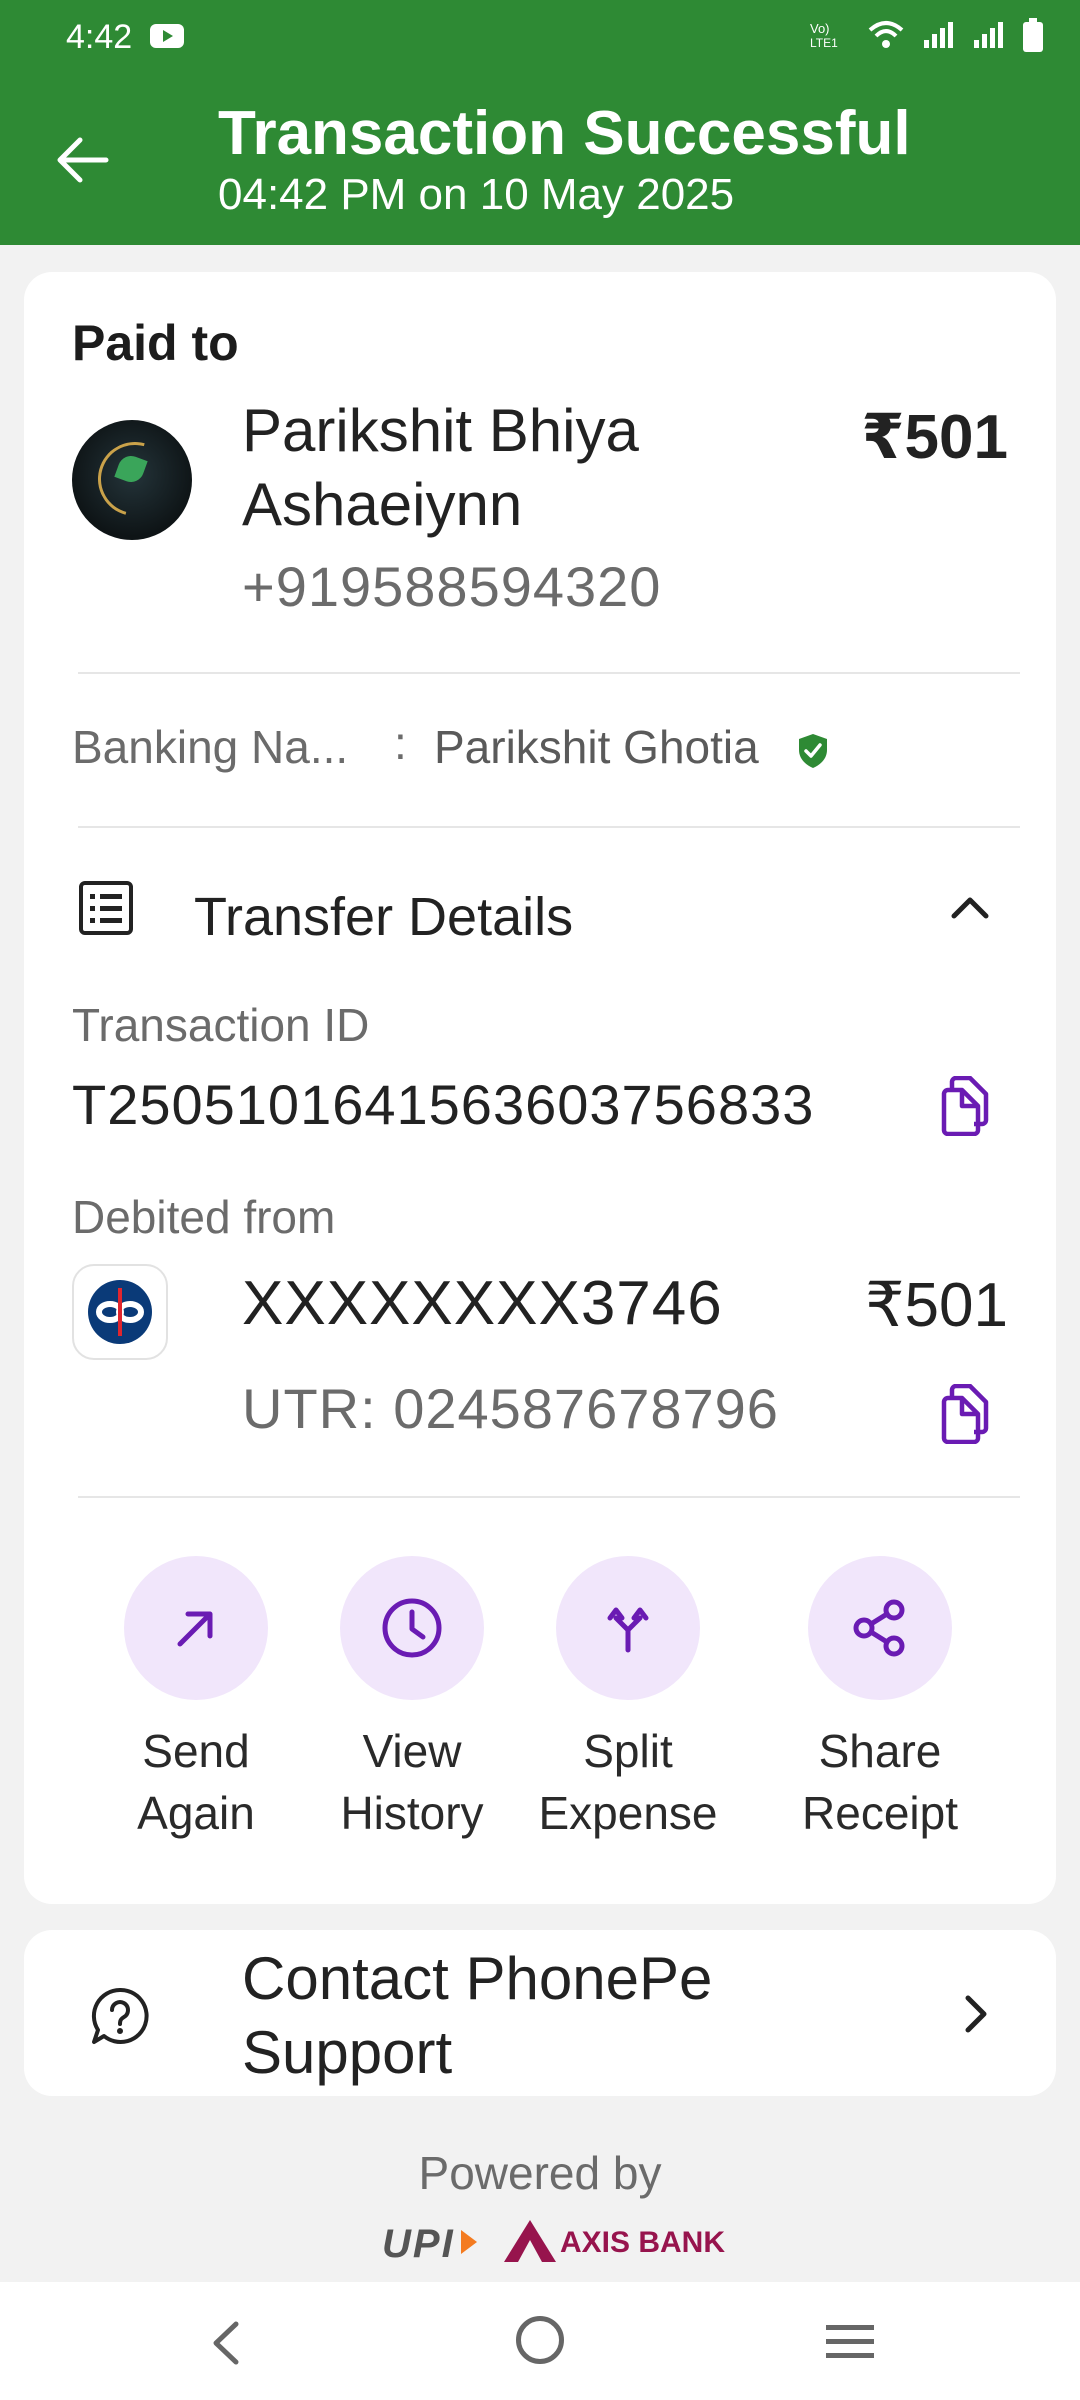 The image size is (1080, 2400). What do you see at coordinates (936, 1305) in the screenshot?
I see `debited-amount: ₹501` at bounding box center [936, 1305].